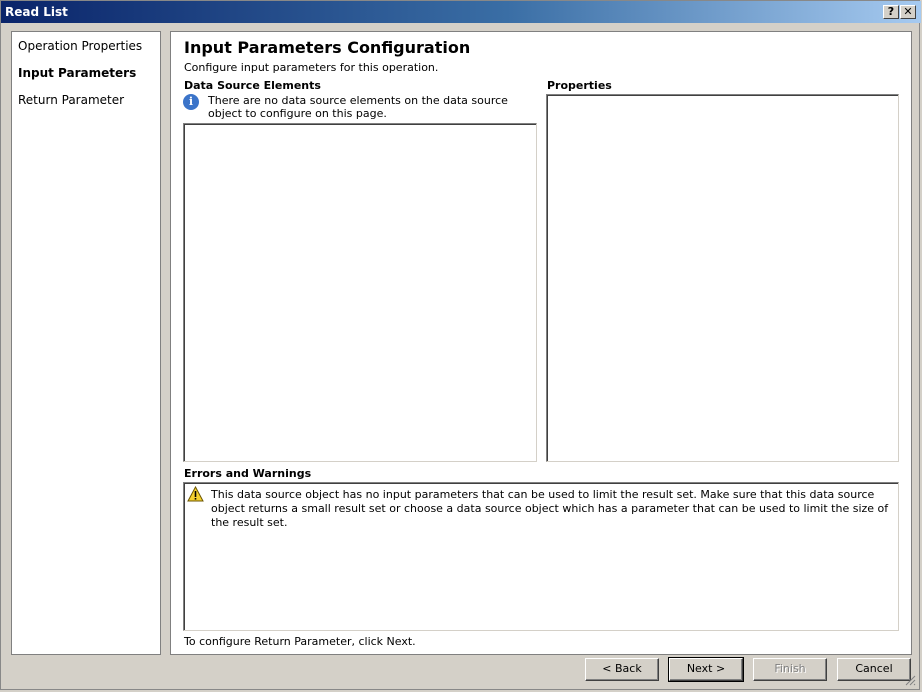  What do you see at coordinates (248, 473) in the screenshot?
I see `errors-warnings-label: Errors and Warnings` at bounding box center [248, 473].